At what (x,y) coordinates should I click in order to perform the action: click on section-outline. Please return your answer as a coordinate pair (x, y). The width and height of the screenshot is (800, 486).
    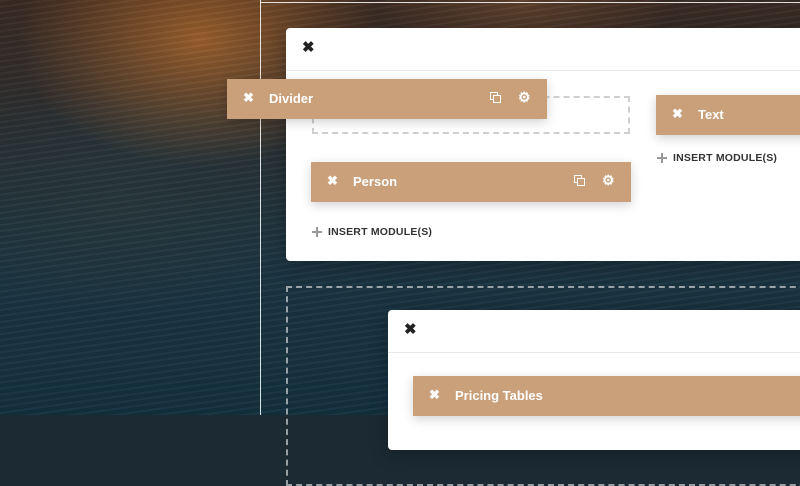
    Looking at the image, I should click on (260, 207).